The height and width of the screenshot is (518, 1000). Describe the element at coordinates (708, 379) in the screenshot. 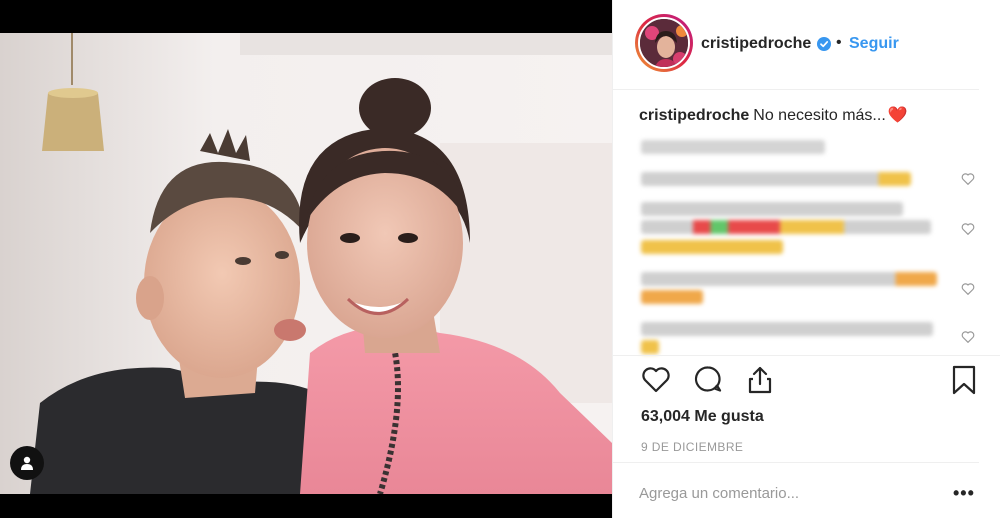

I see `comment-icon` at that location.